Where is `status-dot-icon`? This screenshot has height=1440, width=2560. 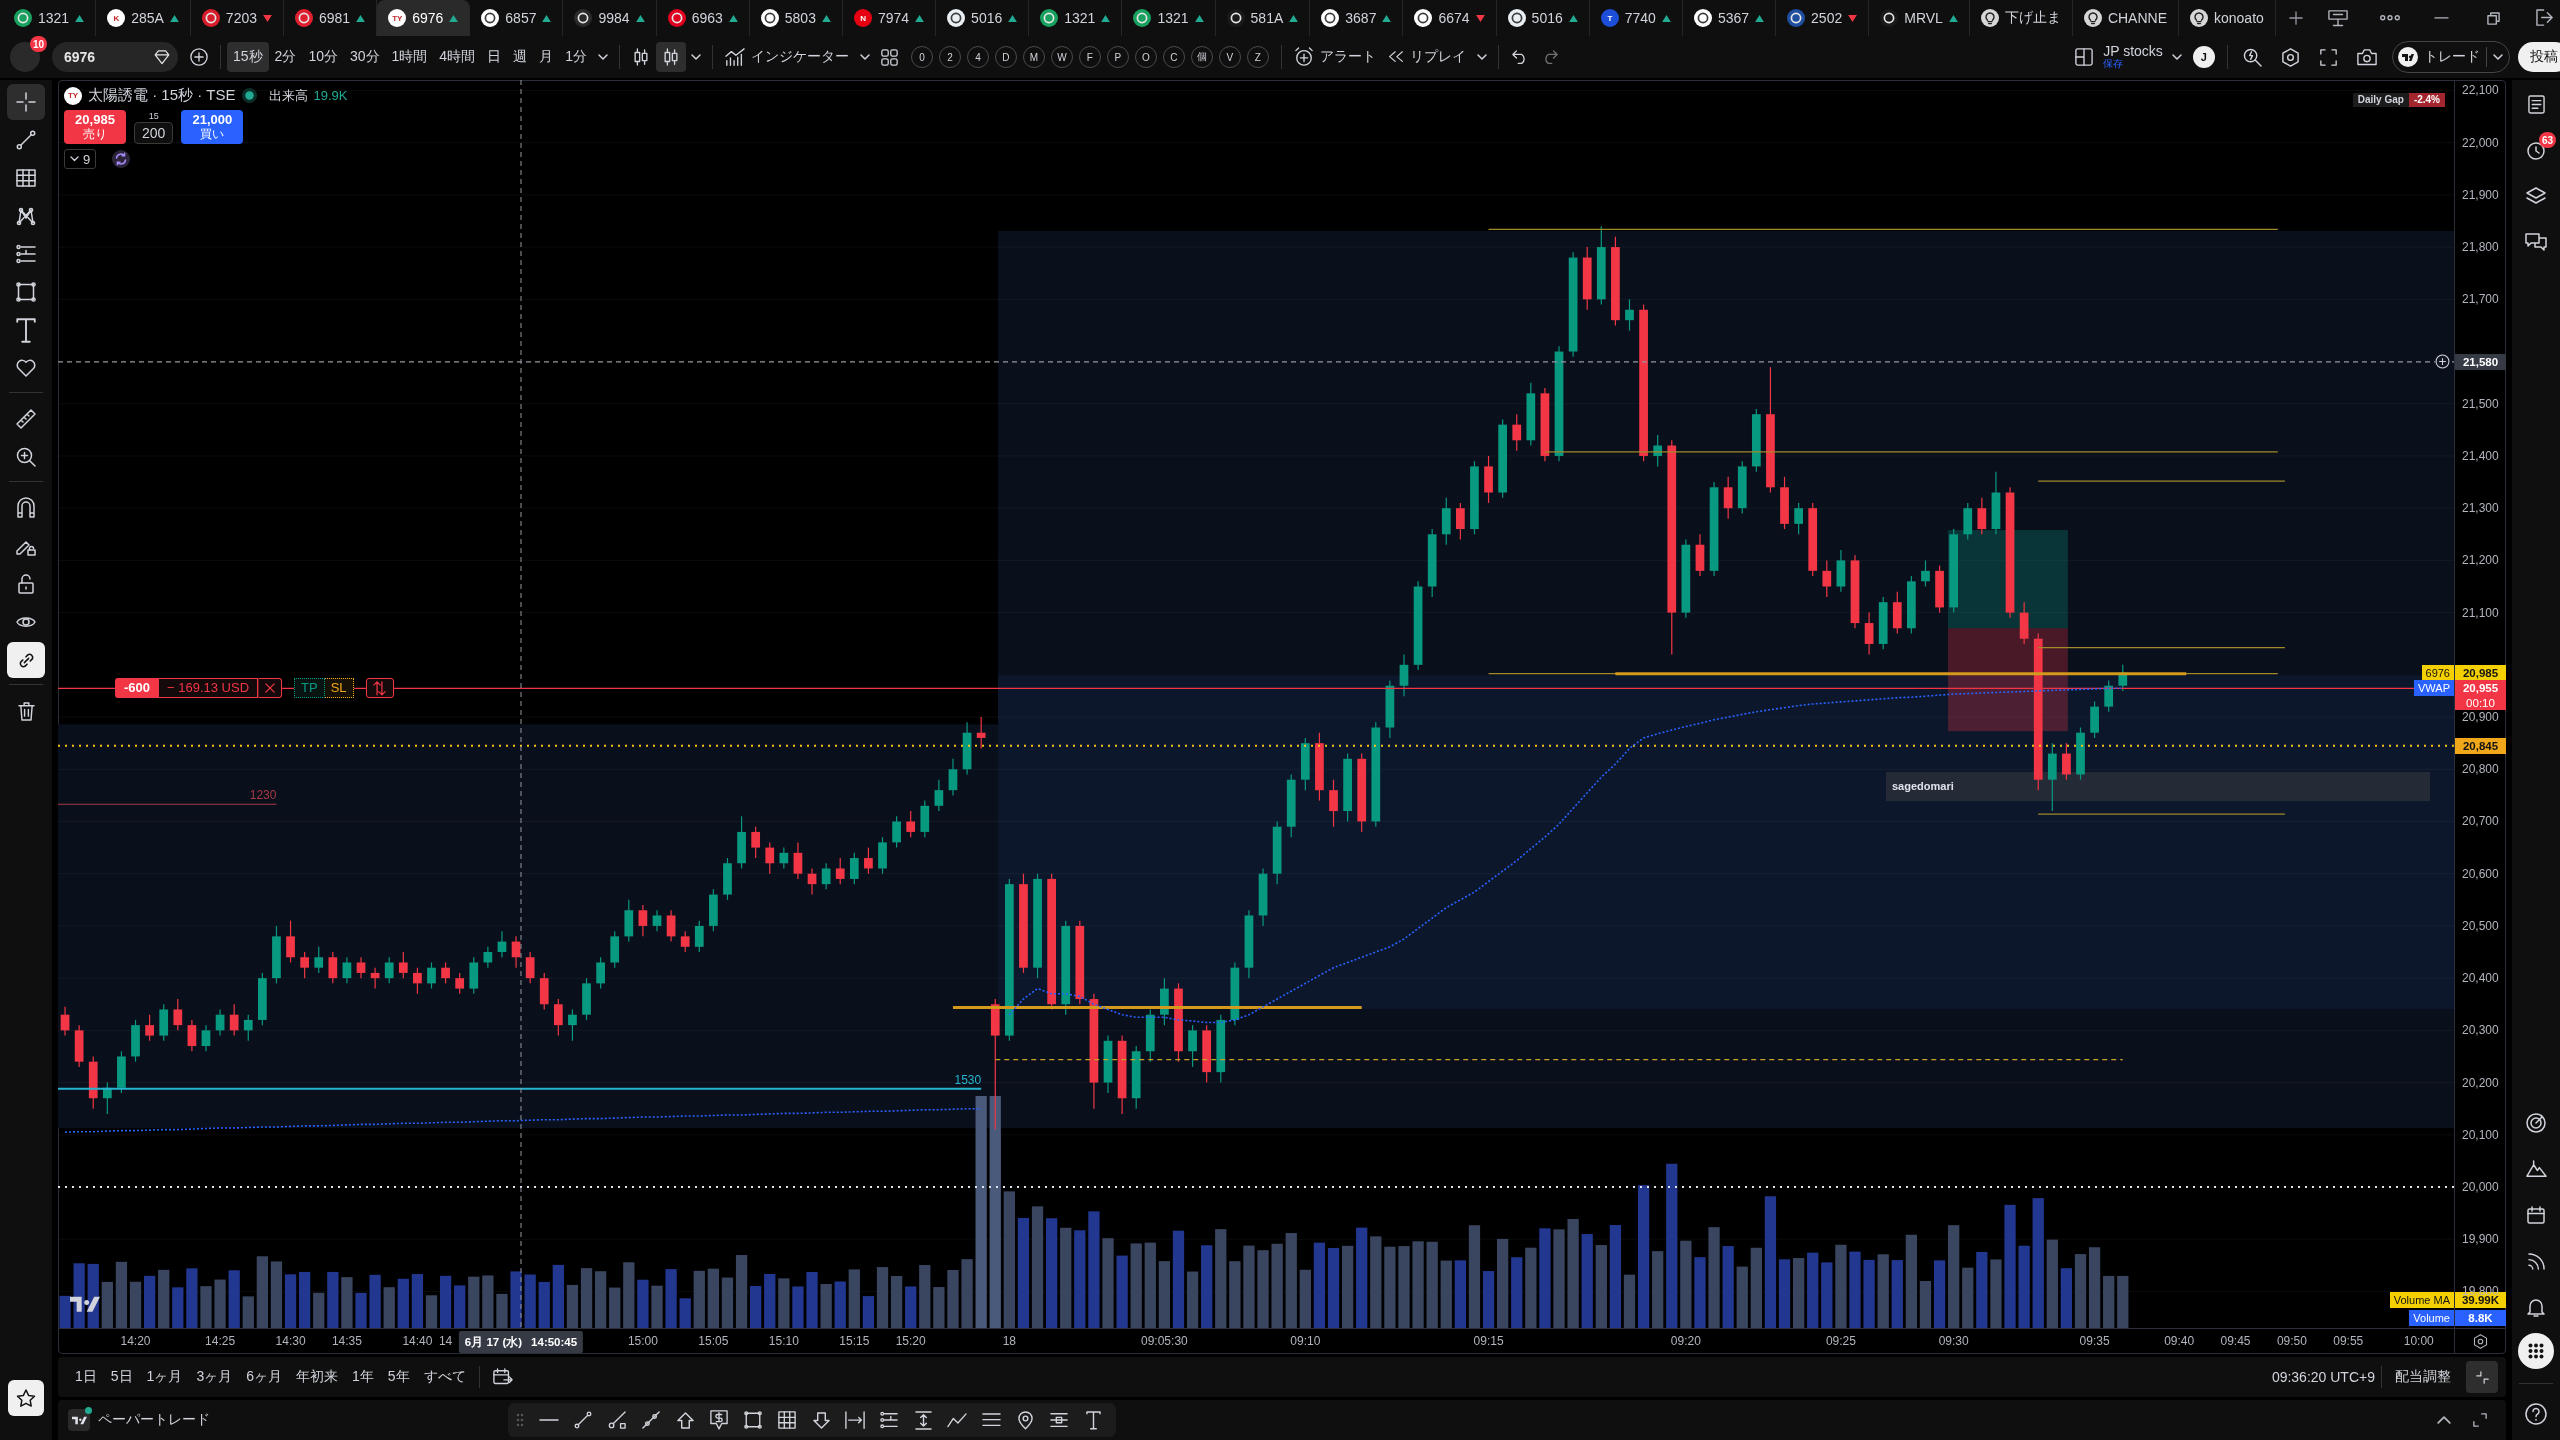 status-dot-icon is located at coordinates (88, 1410).